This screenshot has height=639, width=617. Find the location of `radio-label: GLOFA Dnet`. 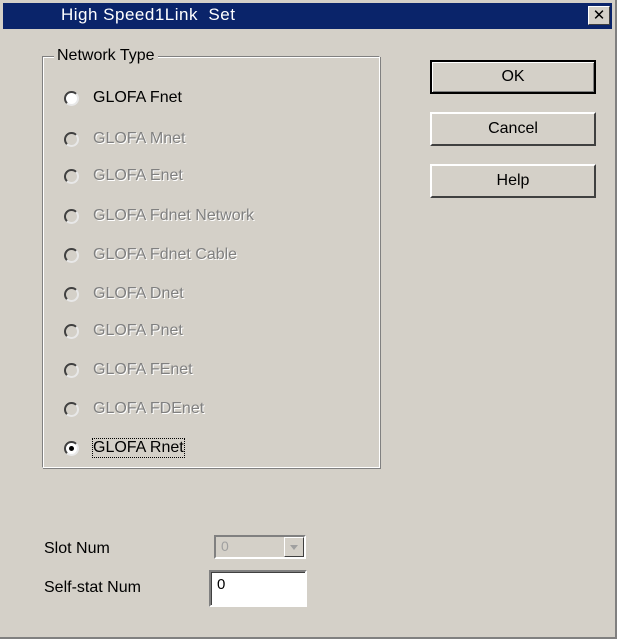

radio-label: GLOFA Dnet is located at coordinates (138, 293).